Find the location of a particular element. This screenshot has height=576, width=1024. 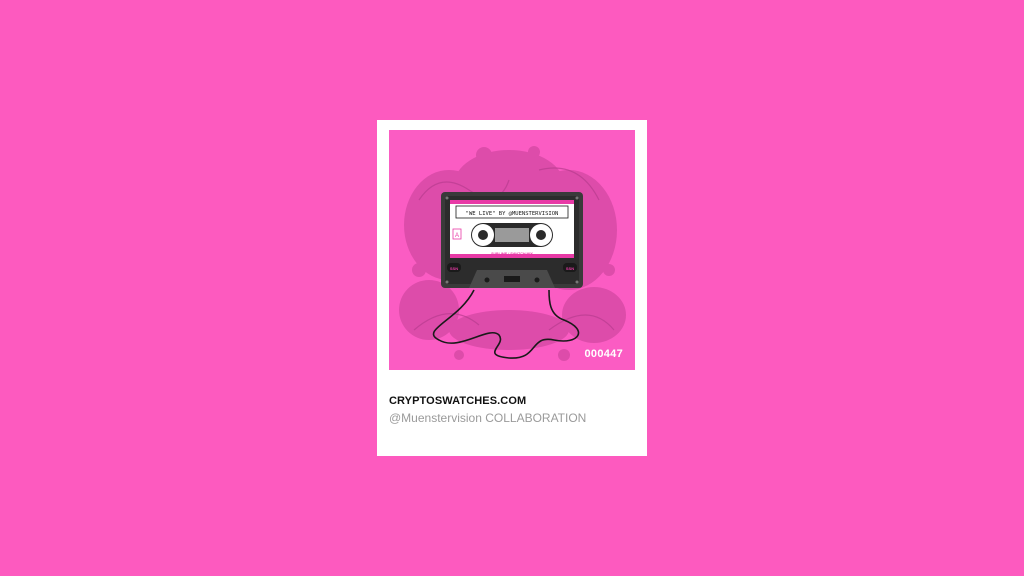

cassette-side-letter: A is located at coordinates (457, 236).